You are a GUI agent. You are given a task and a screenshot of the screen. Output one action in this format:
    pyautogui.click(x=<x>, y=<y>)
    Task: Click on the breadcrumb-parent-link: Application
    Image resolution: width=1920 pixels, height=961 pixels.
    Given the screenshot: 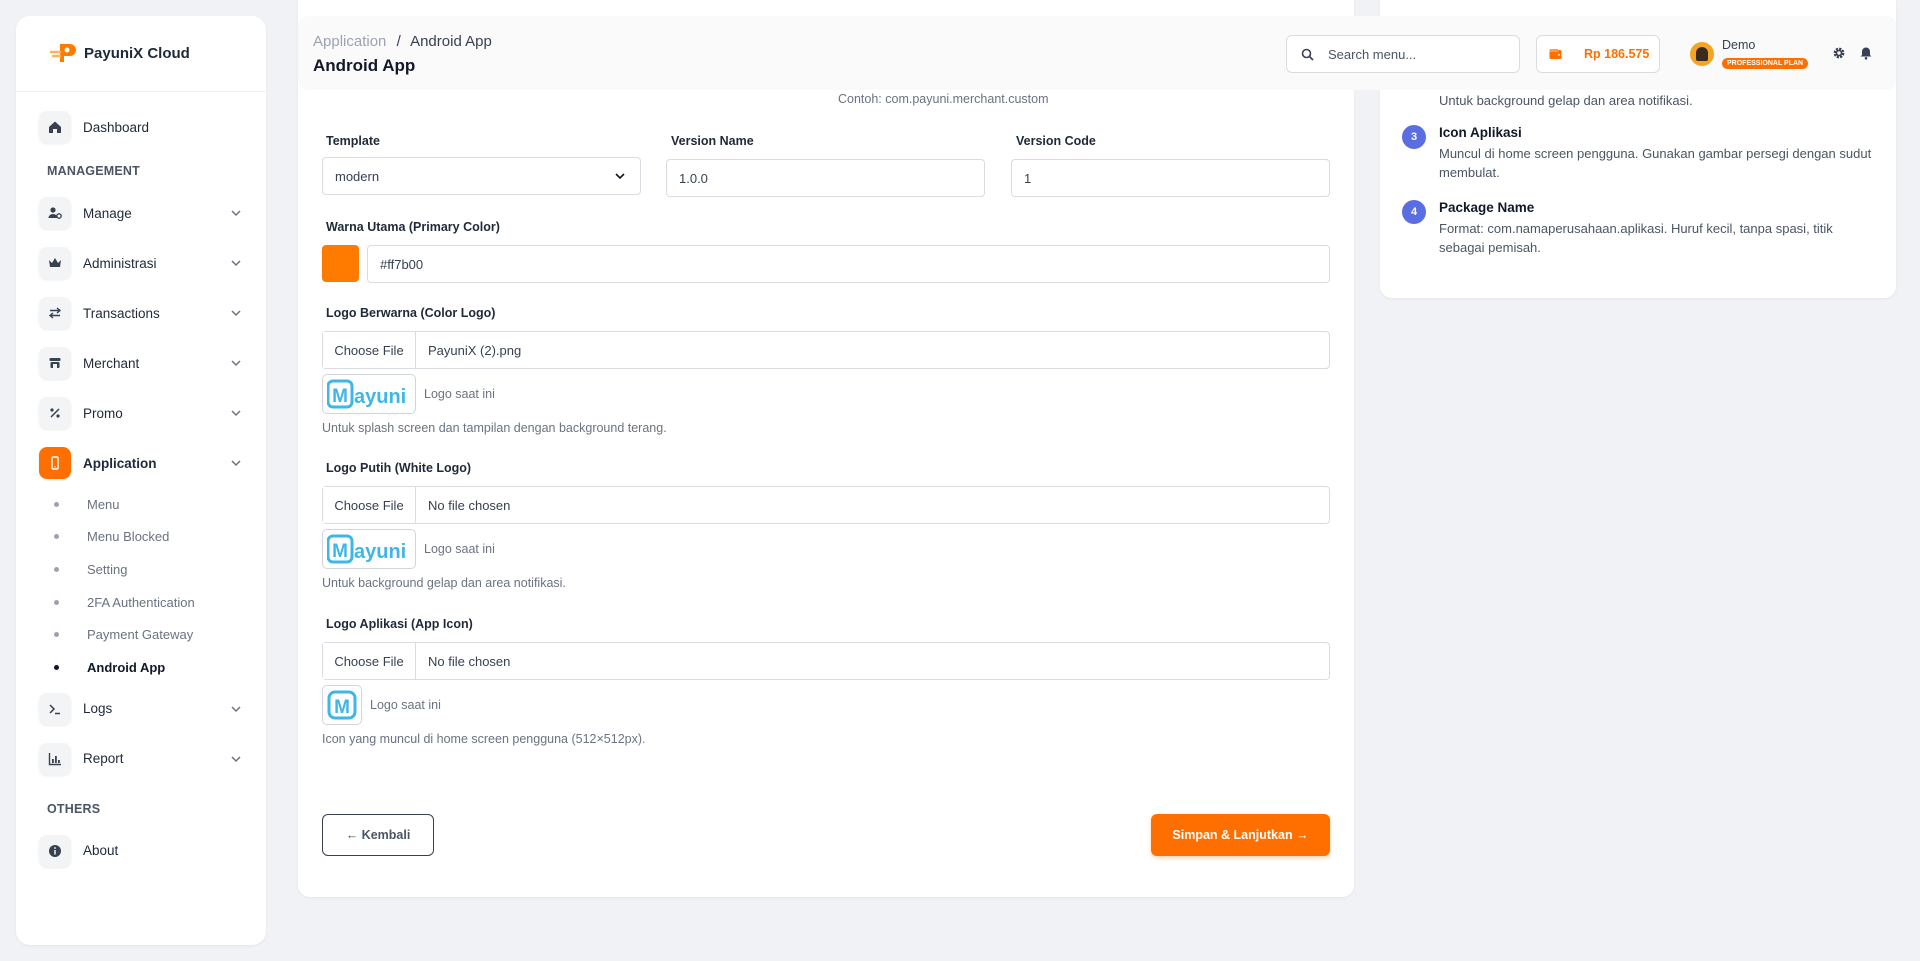 What is the action you would take?
    pyautogui.click(x=349, y=41)
    